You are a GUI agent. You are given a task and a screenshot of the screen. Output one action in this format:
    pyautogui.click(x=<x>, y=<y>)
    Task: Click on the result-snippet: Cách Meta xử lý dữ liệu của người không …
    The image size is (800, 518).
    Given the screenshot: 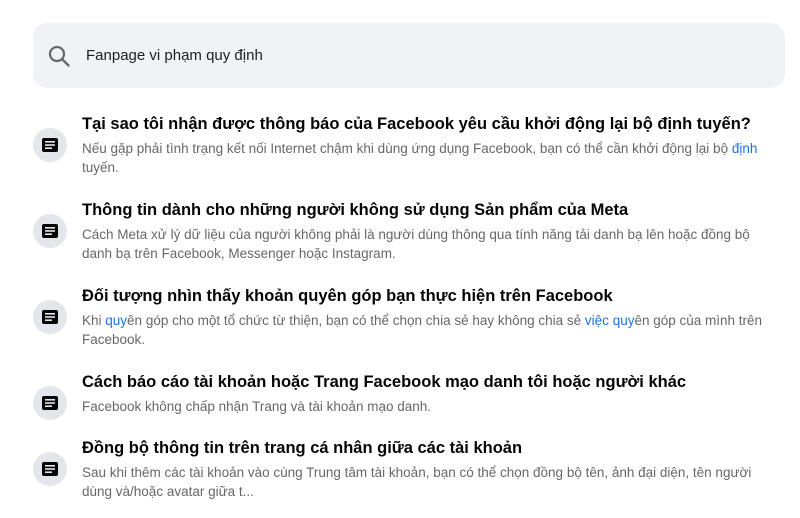 What is the action you would take?
    pyautogui.click(x=416, y=244)
    